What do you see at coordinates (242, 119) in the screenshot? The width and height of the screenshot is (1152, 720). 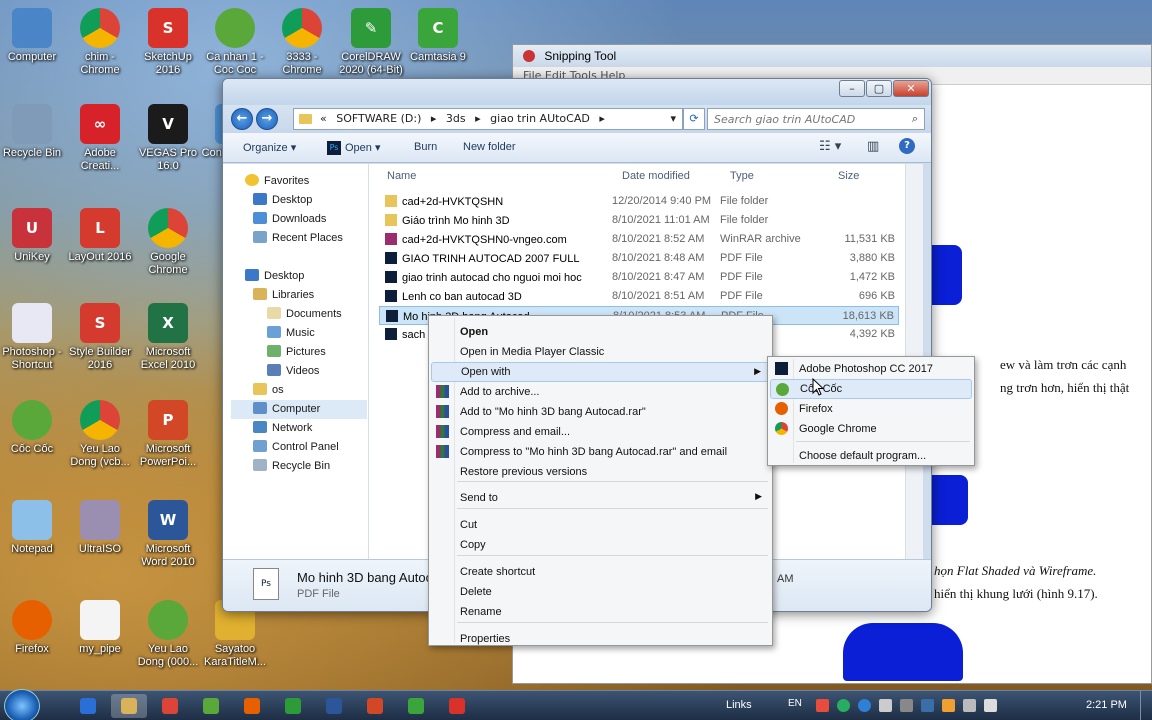 I see `back-button: ←` at bounding box center [242, 119].